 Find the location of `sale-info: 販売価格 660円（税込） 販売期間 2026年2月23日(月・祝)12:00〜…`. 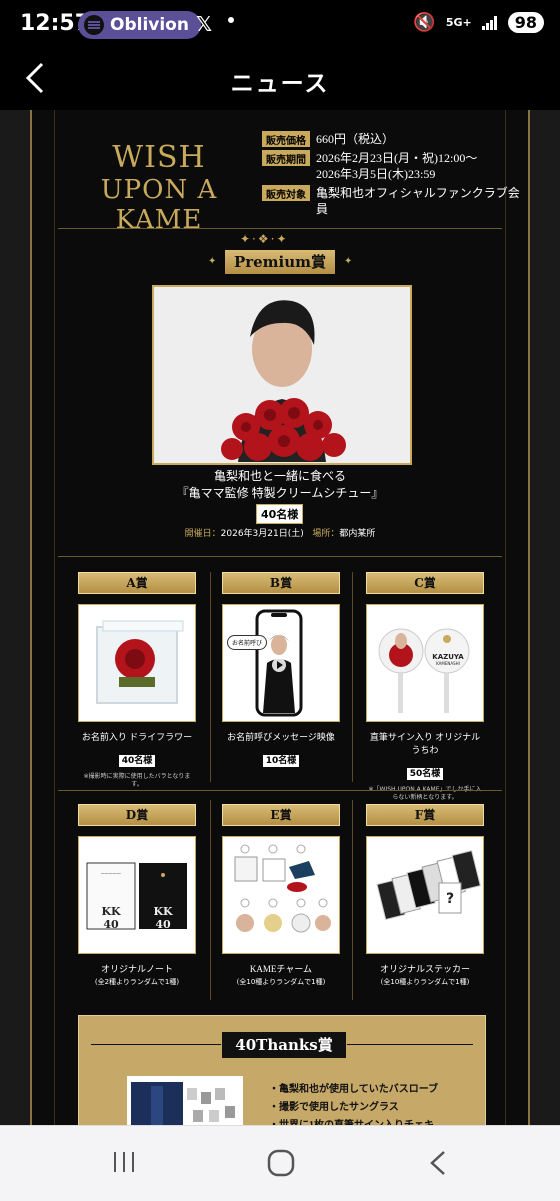

sale-info: 販売価格 660円（税込） 販売期間 2026年2月23日(月・祝)12:00〜… is located at coordinates (395, 175).